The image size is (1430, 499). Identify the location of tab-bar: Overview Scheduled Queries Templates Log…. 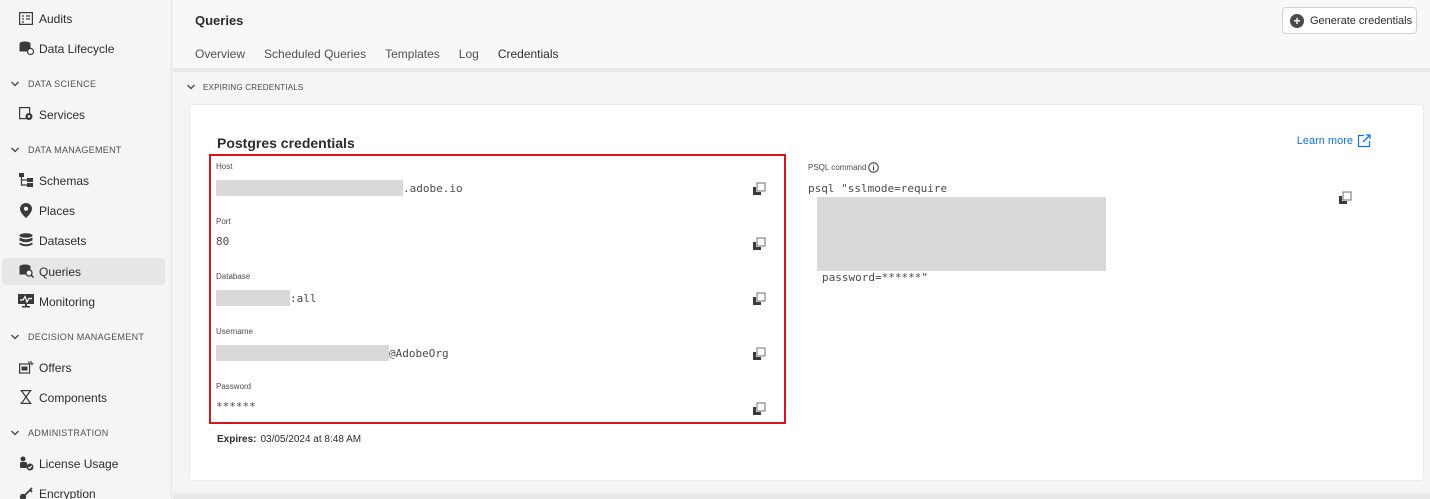
(386, 58).